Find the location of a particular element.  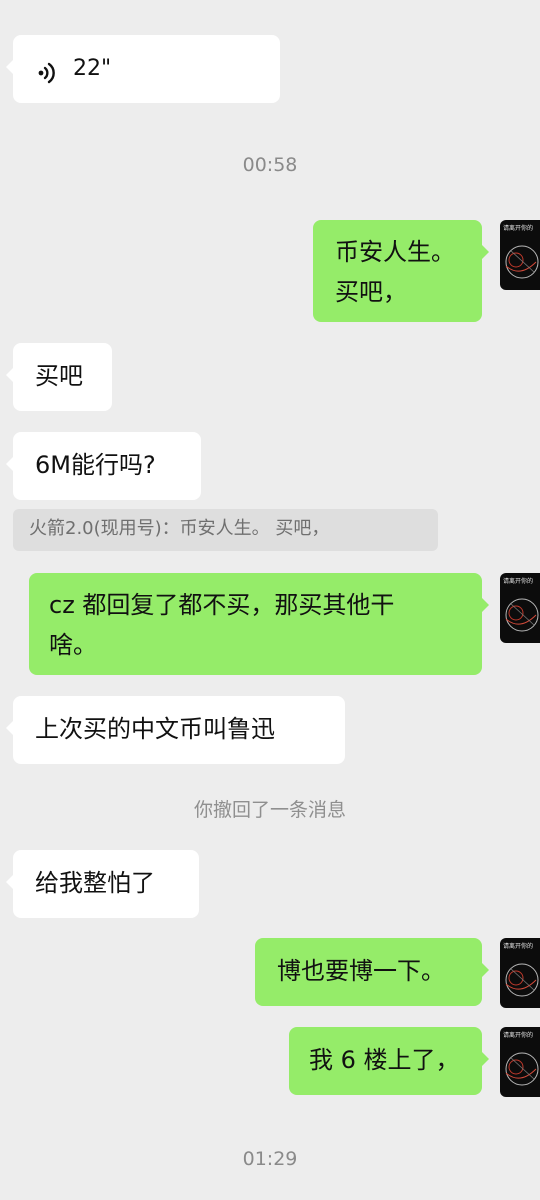

incoming-message-bubble: 上次买的中文币叫鲁迅 is located at coordinates (175, 730).